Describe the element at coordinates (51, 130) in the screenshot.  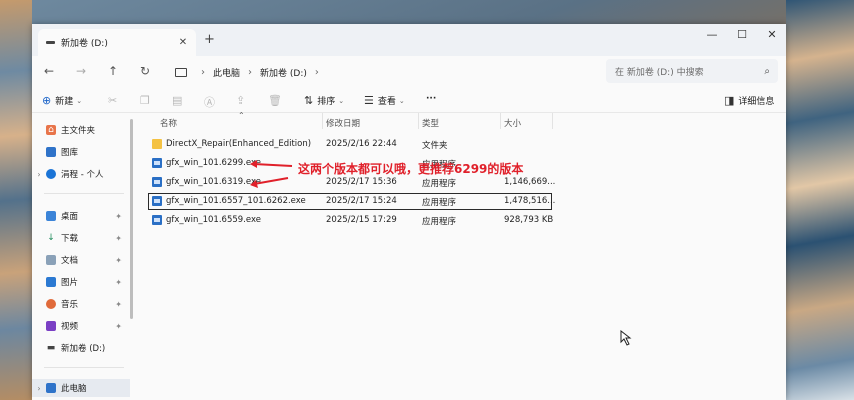
I see `home-icon: ⌂` at that location.